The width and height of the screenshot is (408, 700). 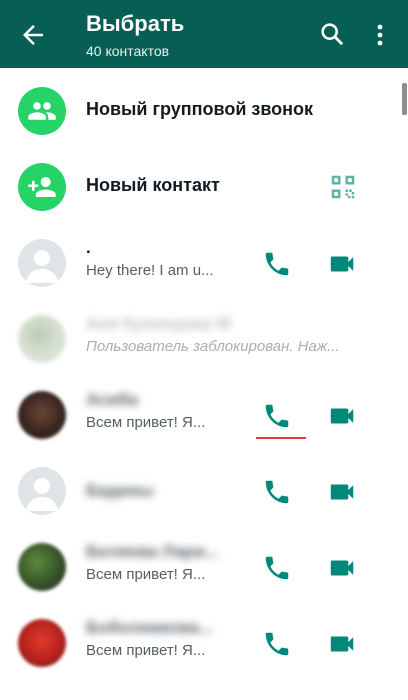 I want to click on highlight-underline, so click(x=281, y=438).